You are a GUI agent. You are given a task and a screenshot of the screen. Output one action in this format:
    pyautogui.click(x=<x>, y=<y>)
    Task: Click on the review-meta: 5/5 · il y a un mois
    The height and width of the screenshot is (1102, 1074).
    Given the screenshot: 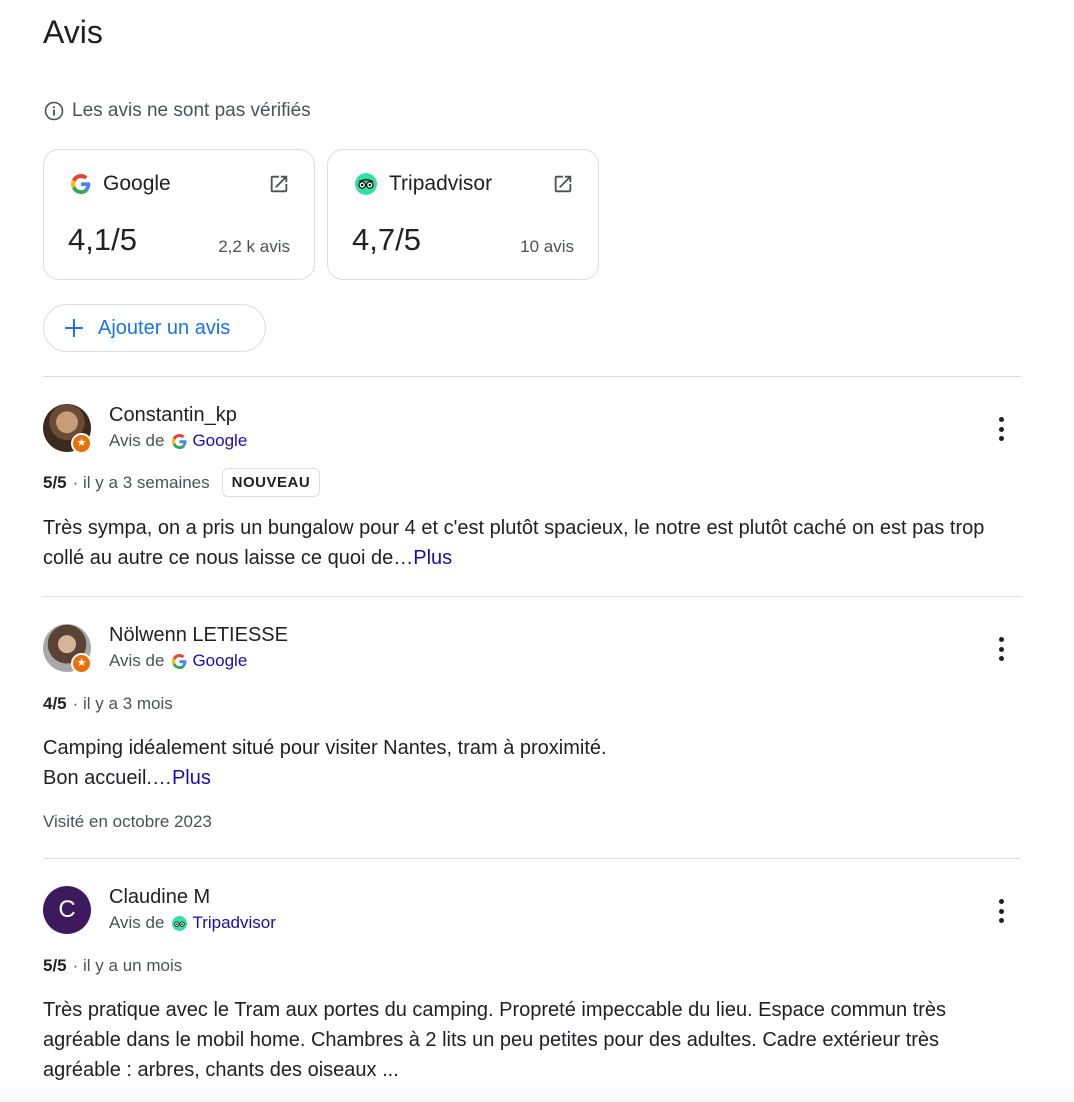 What is the action you would take?
    pyautogui.click(x=112, y=966)
    